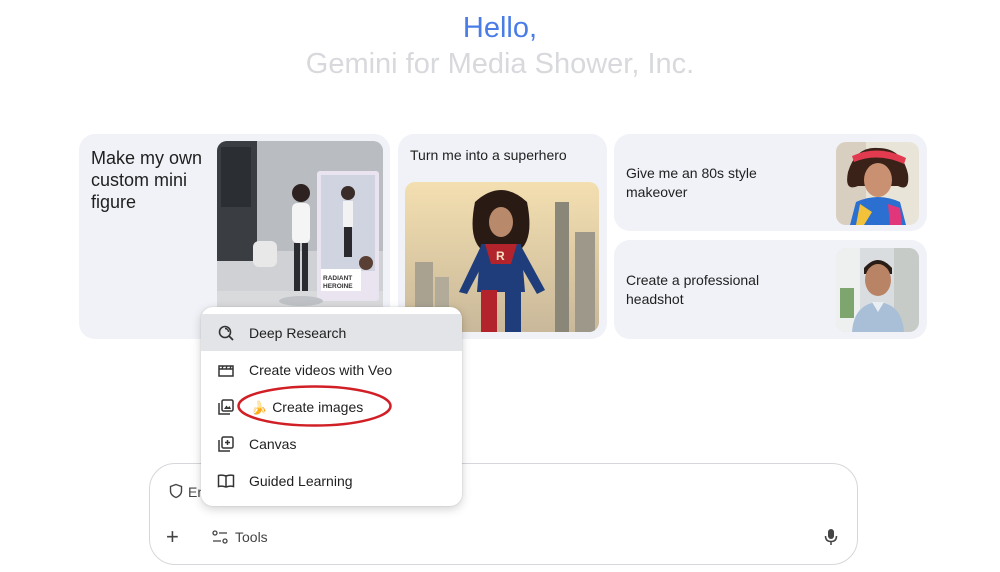 The image size is (1000, 572). What do you see at coordinates (500, 256) in the screenshot?
I see `svg-text: R` at bounding box center [500, 256].